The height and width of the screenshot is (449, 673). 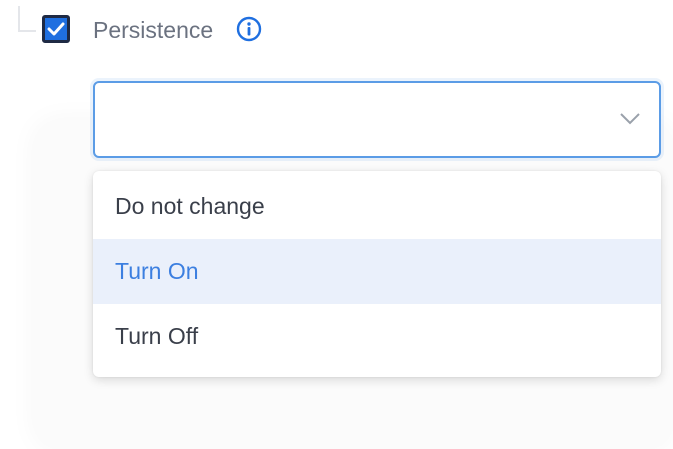 What do you see at coordinates (27, 19) in the screenshot?
I see `tree-connector` at bounding box center [27, 19].